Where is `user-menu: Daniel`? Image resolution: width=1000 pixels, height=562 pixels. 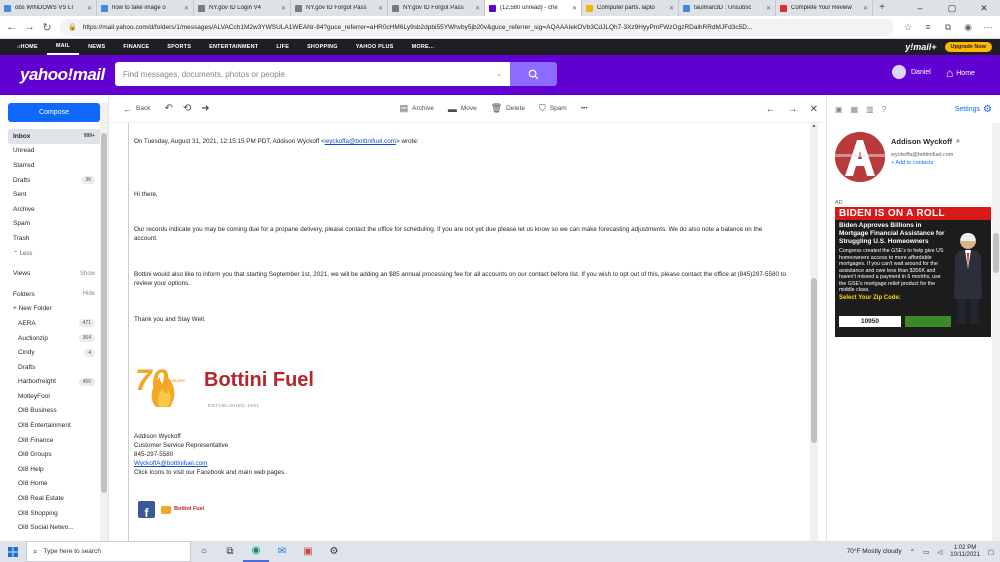
user-menu: Daniel is located at coordinates (911, 72).